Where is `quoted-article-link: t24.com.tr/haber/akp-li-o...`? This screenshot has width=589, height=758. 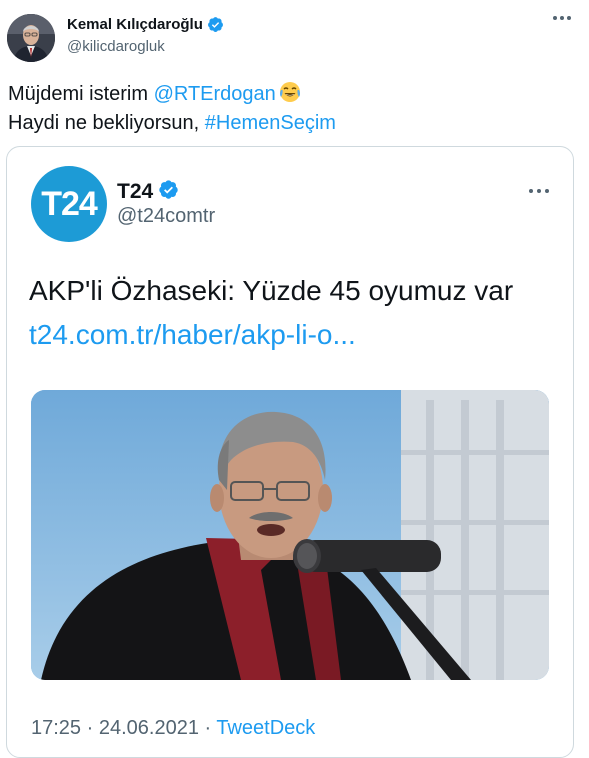 quoted-article-link: t24.com.tr/haber/akp-li-o... is located at coordinates (192, 335).